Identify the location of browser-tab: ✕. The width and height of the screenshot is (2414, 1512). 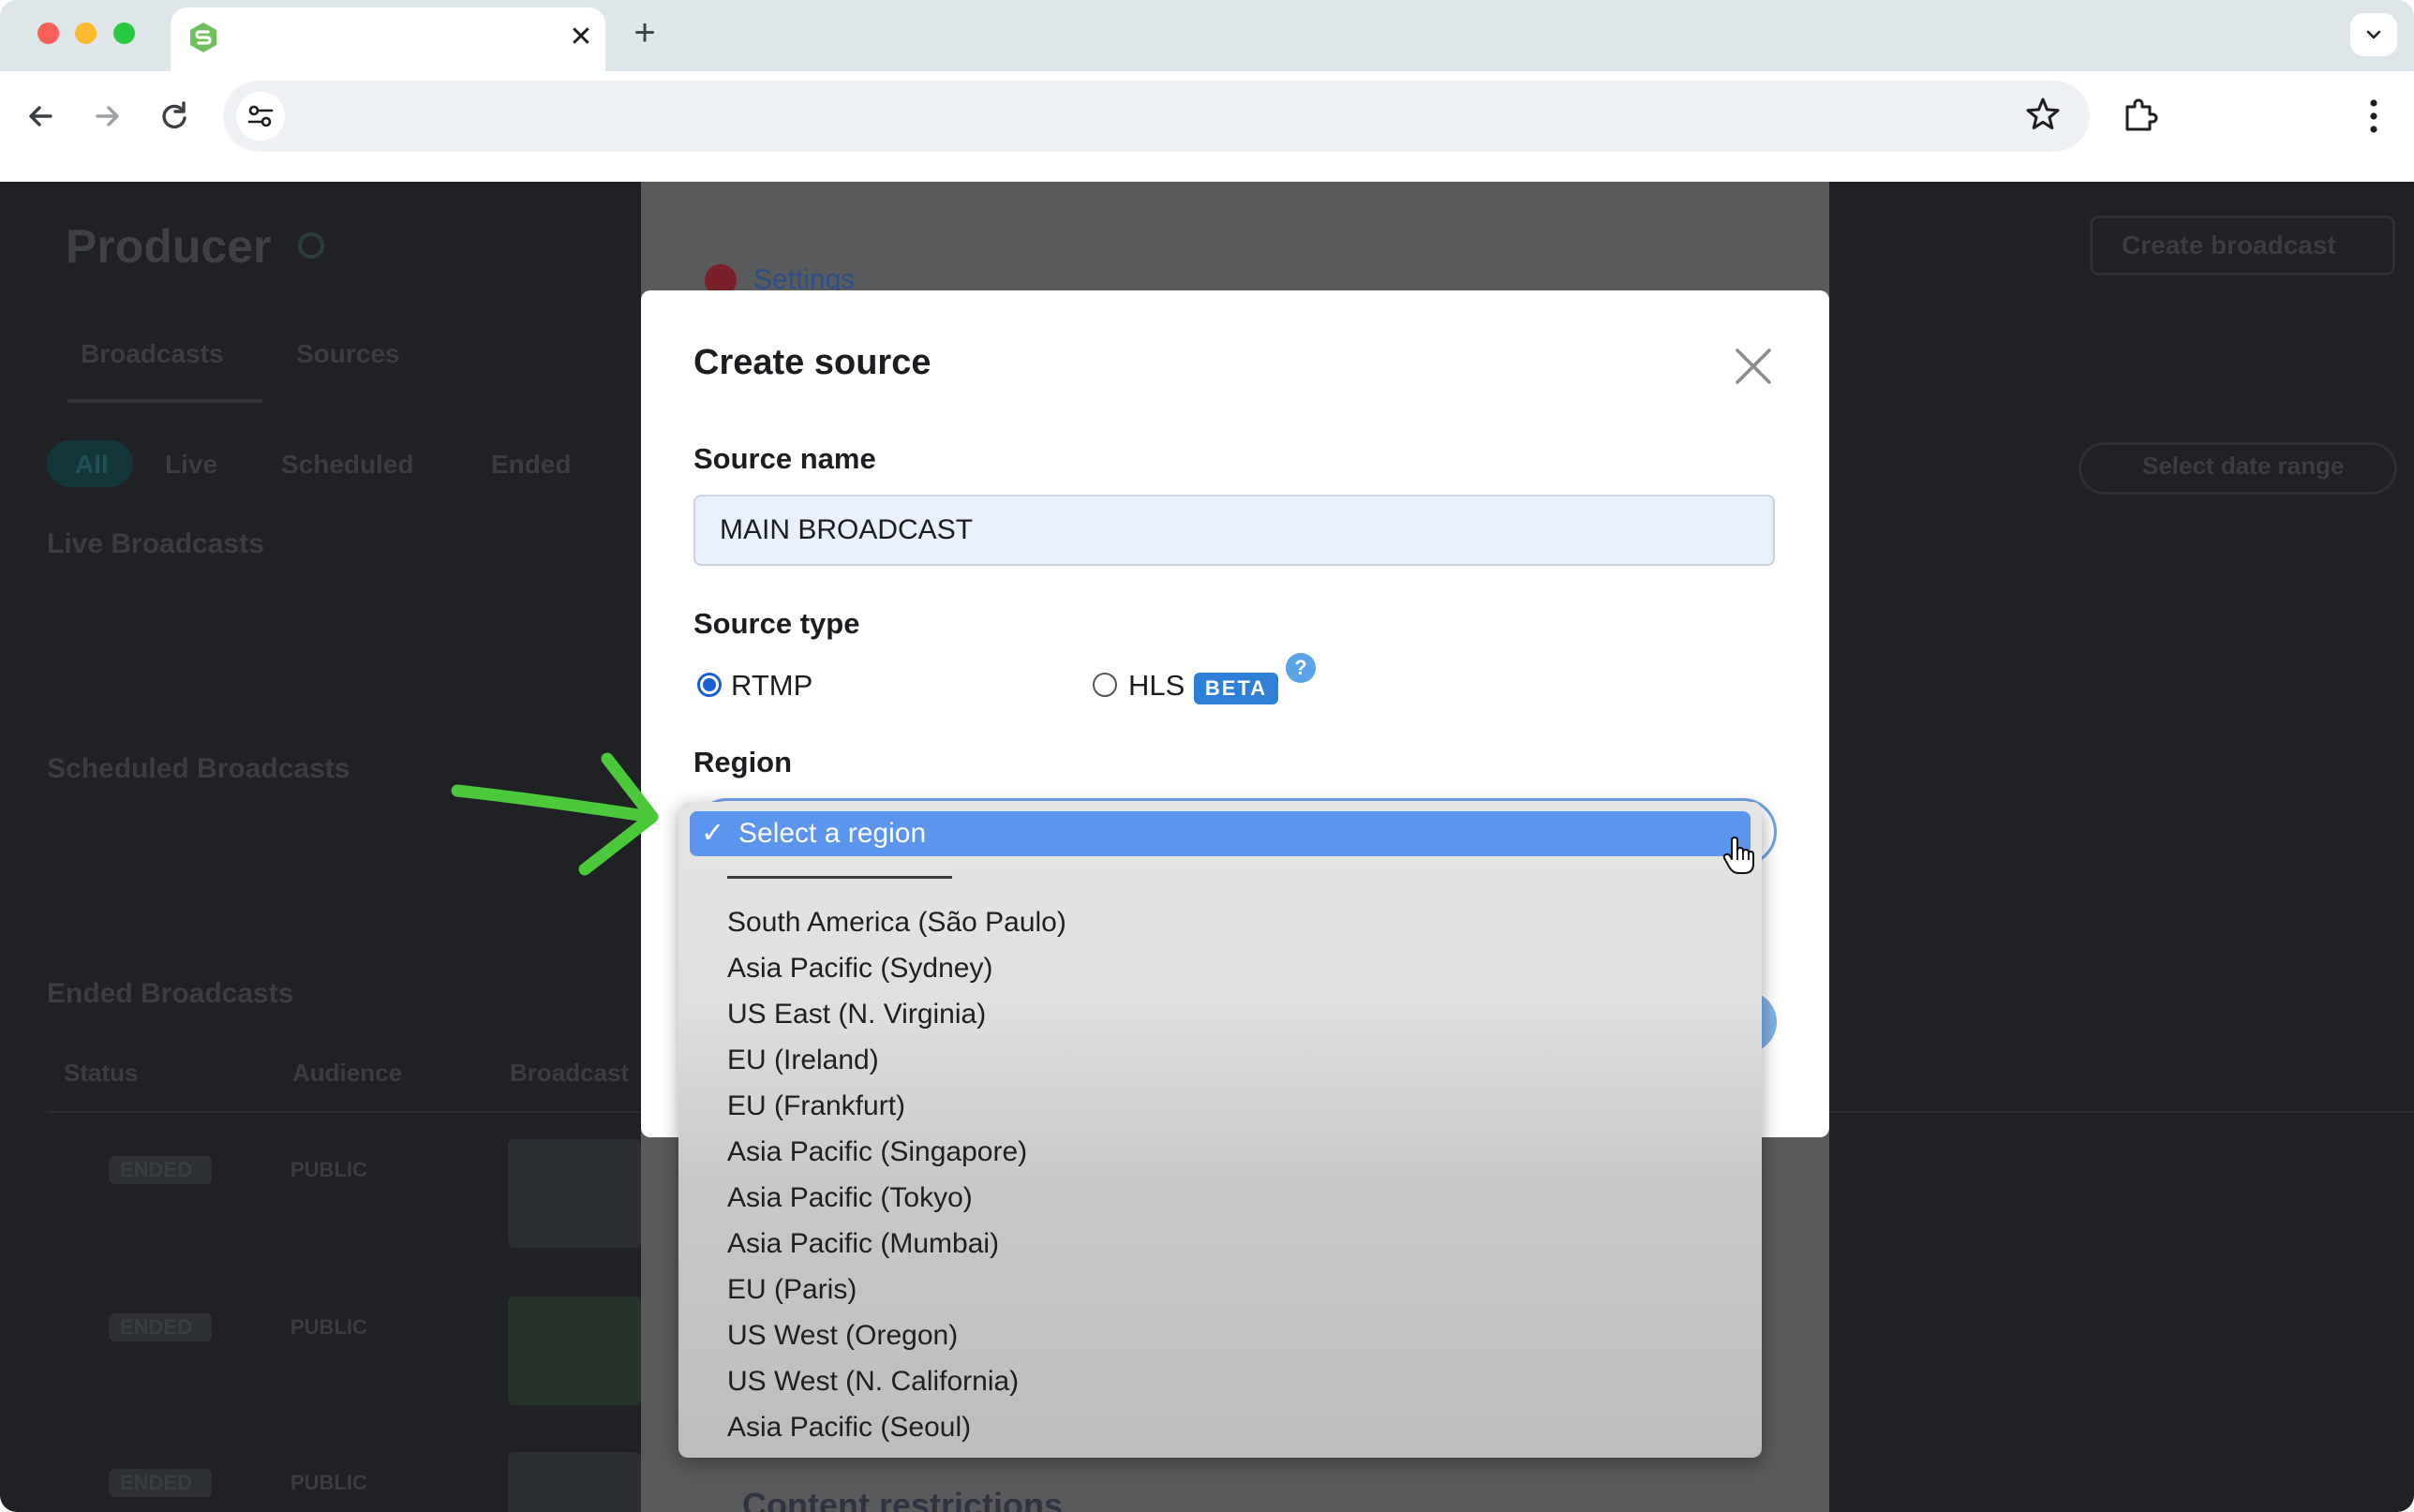
(388, 39).